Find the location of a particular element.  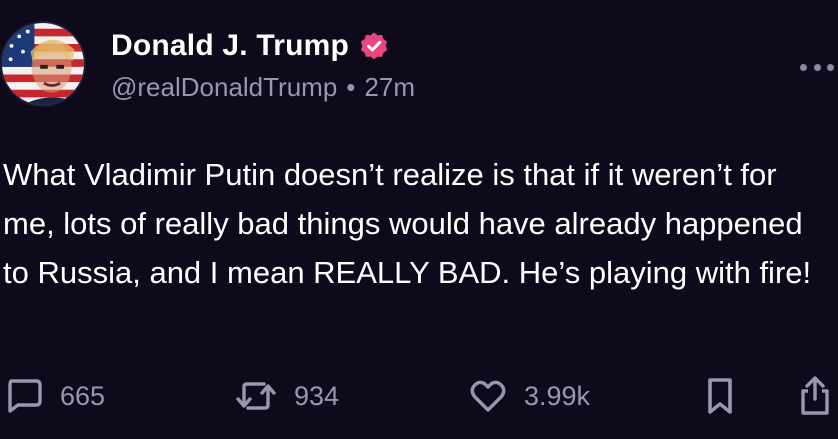

reply-button: 665 is located at coordinates (54, 396).